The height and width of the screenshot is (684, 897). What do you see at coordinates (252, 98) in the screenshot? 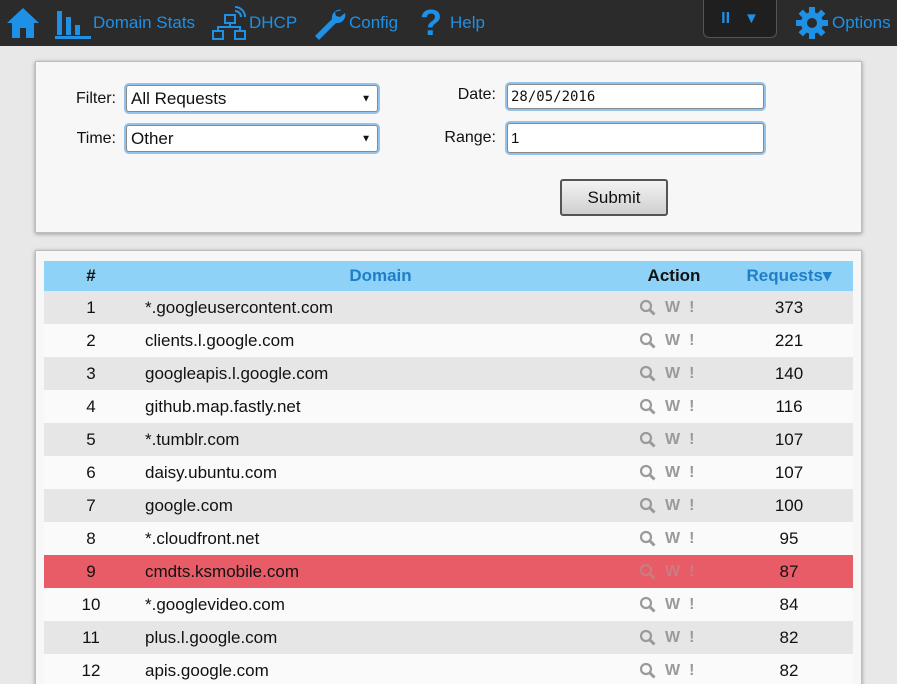
I see `filter-select: All Requests ▼` at bounding box center [252, 98].